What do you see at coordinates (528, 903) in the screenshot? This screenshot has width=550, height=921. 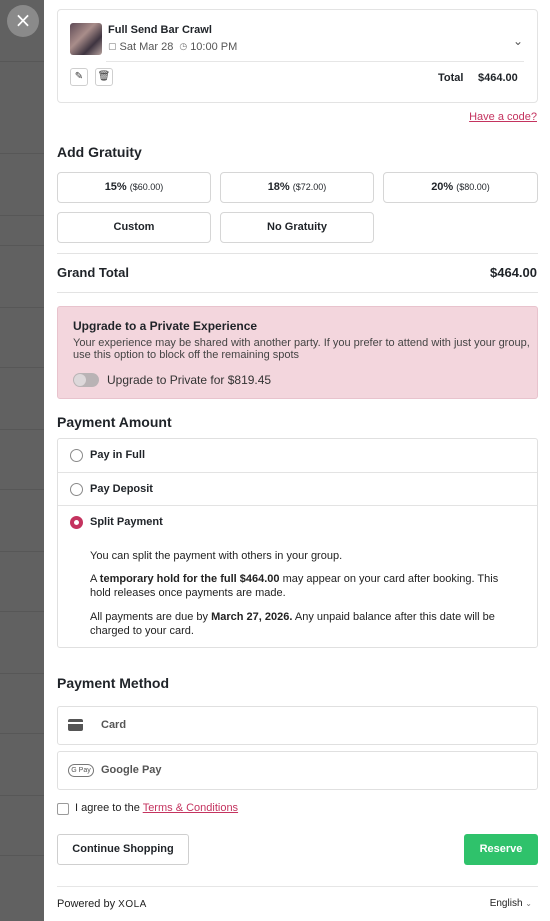 I see `chevron-down-icon: ⌄` at bounding box center [528, 903].